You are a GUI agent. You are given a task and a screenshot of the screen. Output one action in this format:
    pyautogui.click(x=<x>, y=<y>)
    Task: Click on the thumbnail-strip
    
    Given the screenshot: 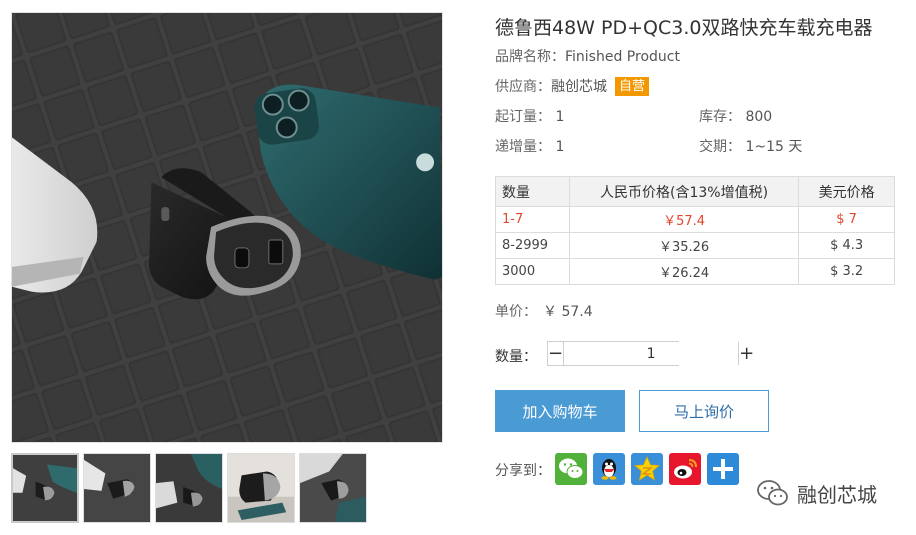 What is the action you would take?
    pyautogui.click(x=191, y=488)
    